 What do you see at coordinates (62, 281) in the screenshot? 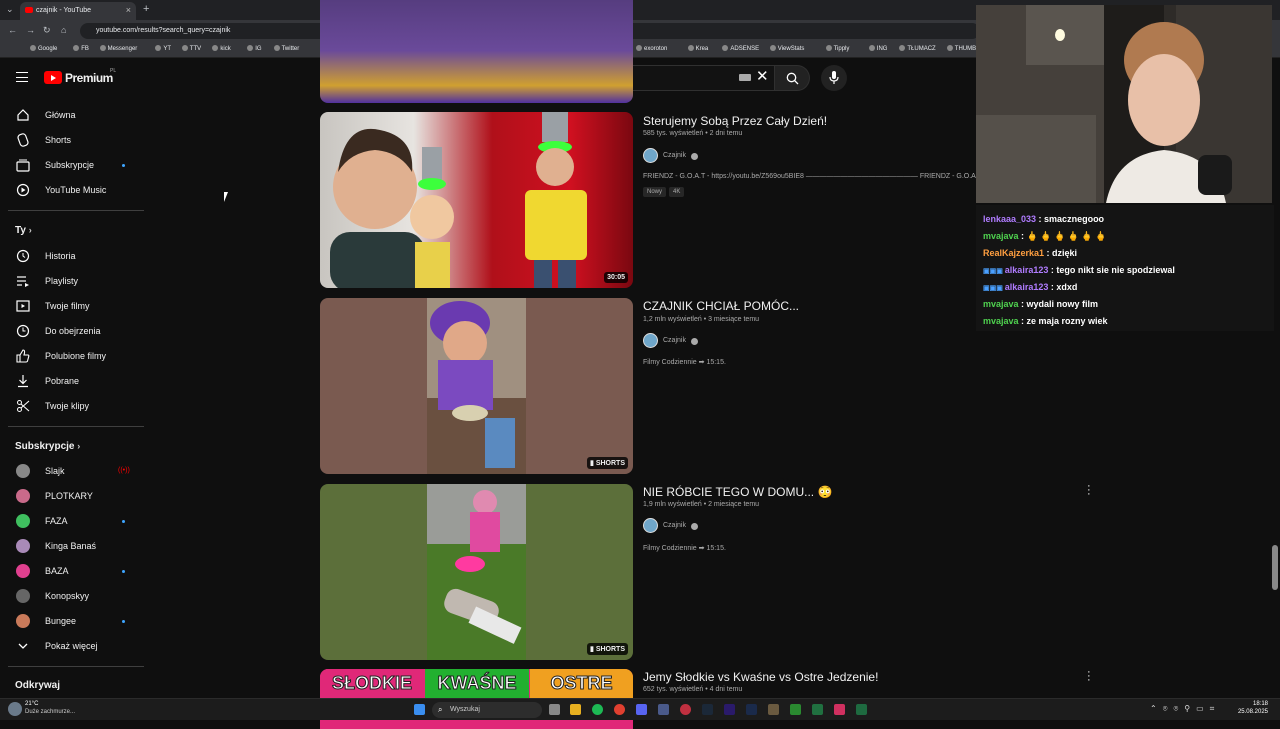
I see `sidebar-item-label: Playlisty` at bounding box center [62, 281].